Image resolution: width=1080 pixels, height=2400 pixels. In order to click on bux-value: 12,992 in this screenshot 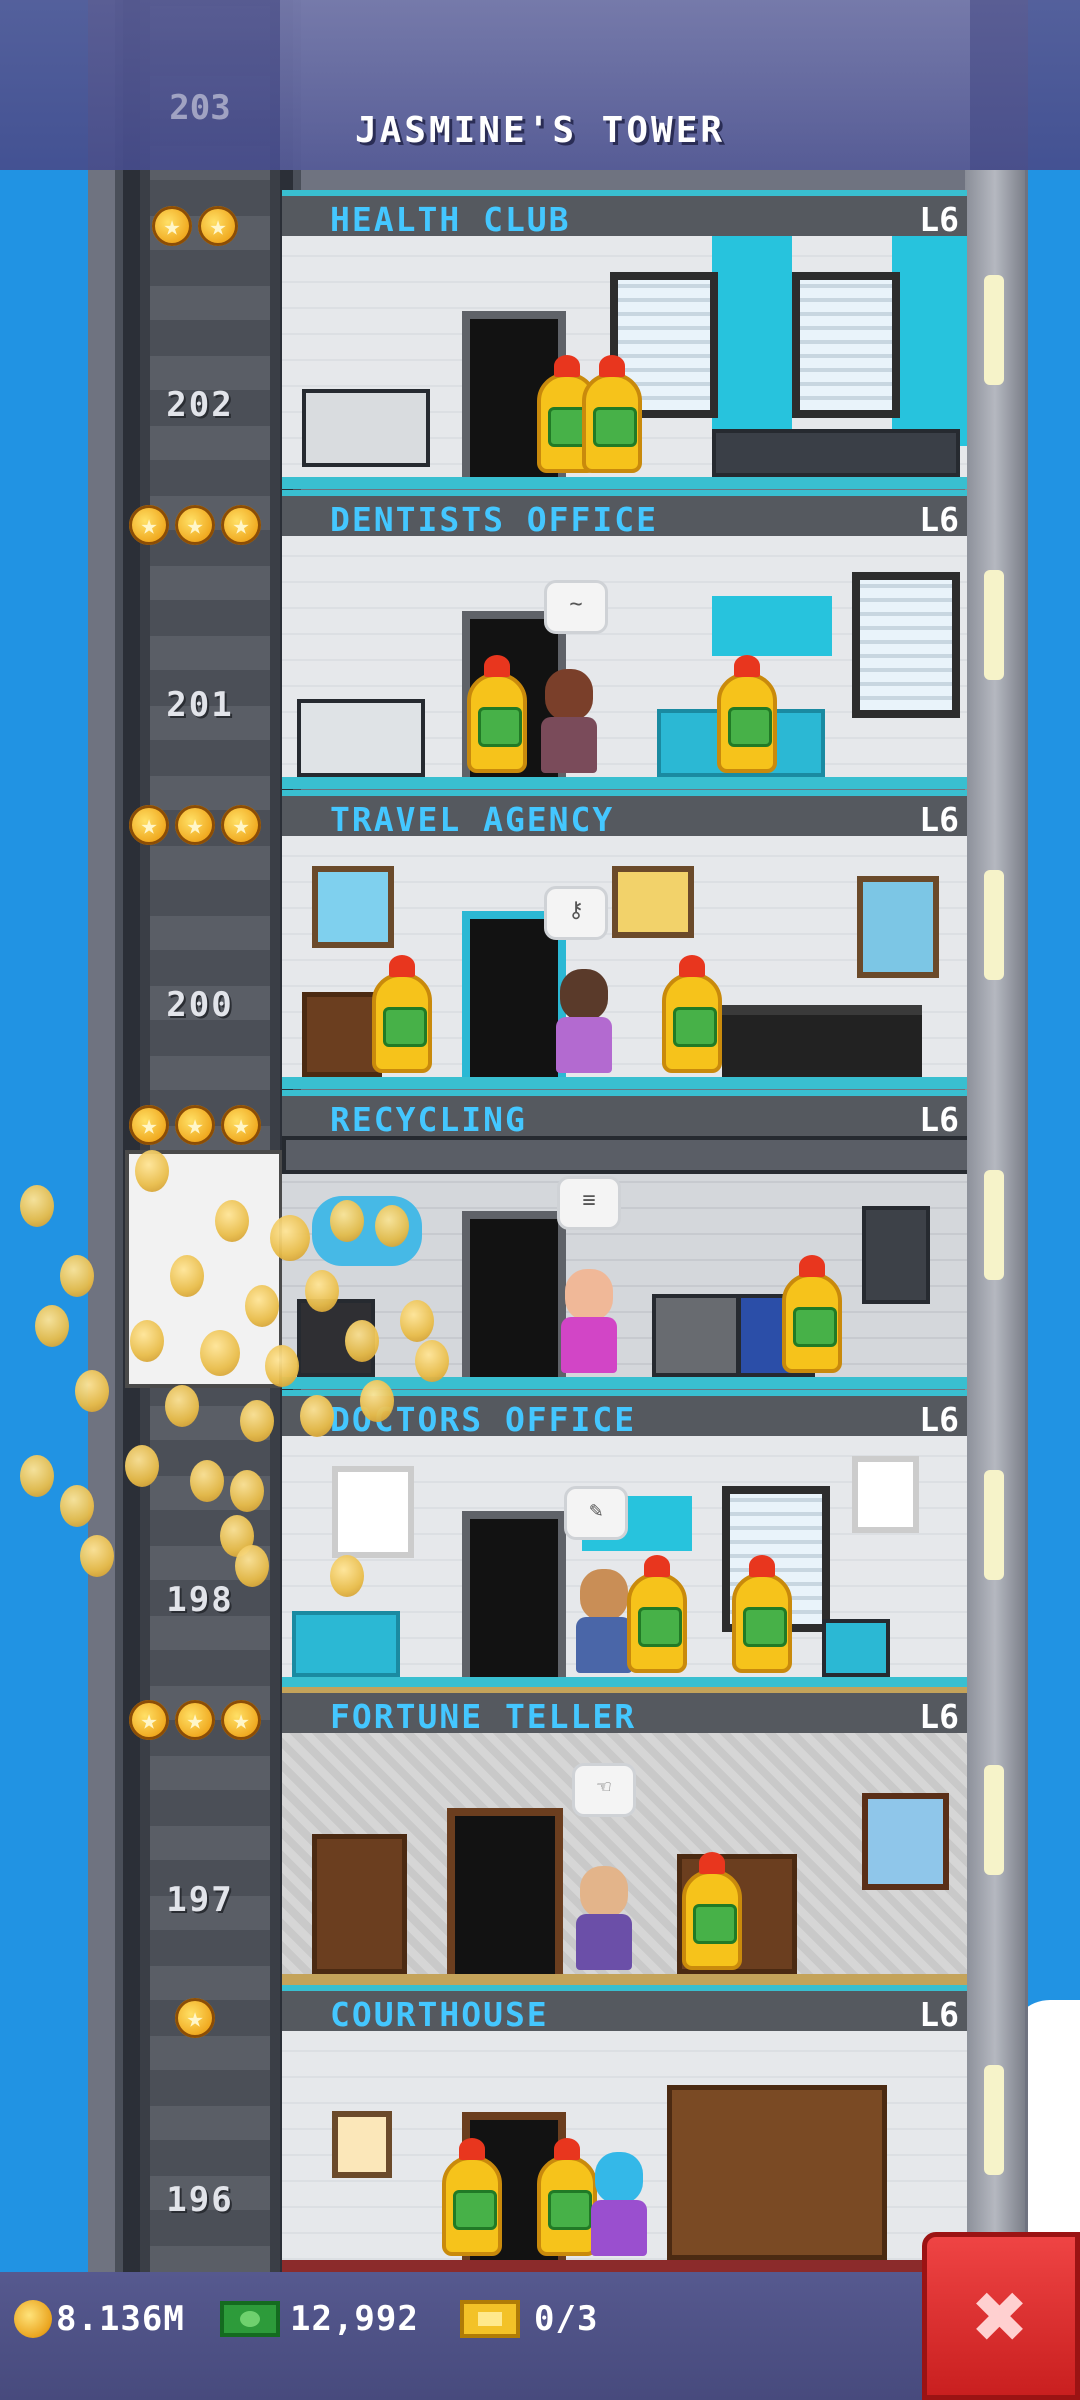, I will do `click(354, 2319)`.